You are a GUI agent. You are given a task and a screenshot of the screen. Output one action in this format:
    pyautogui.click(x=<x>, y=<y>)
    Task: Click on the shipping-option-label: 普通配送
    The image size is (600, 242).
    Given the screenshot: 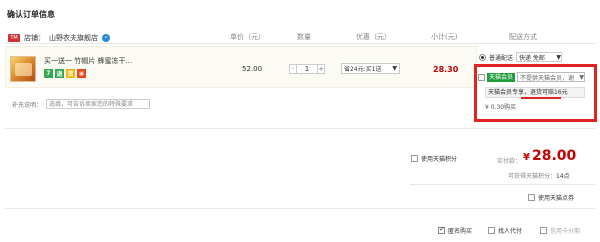 What is the action you would take?
    pyautogui.click(x=501, y=58)
    